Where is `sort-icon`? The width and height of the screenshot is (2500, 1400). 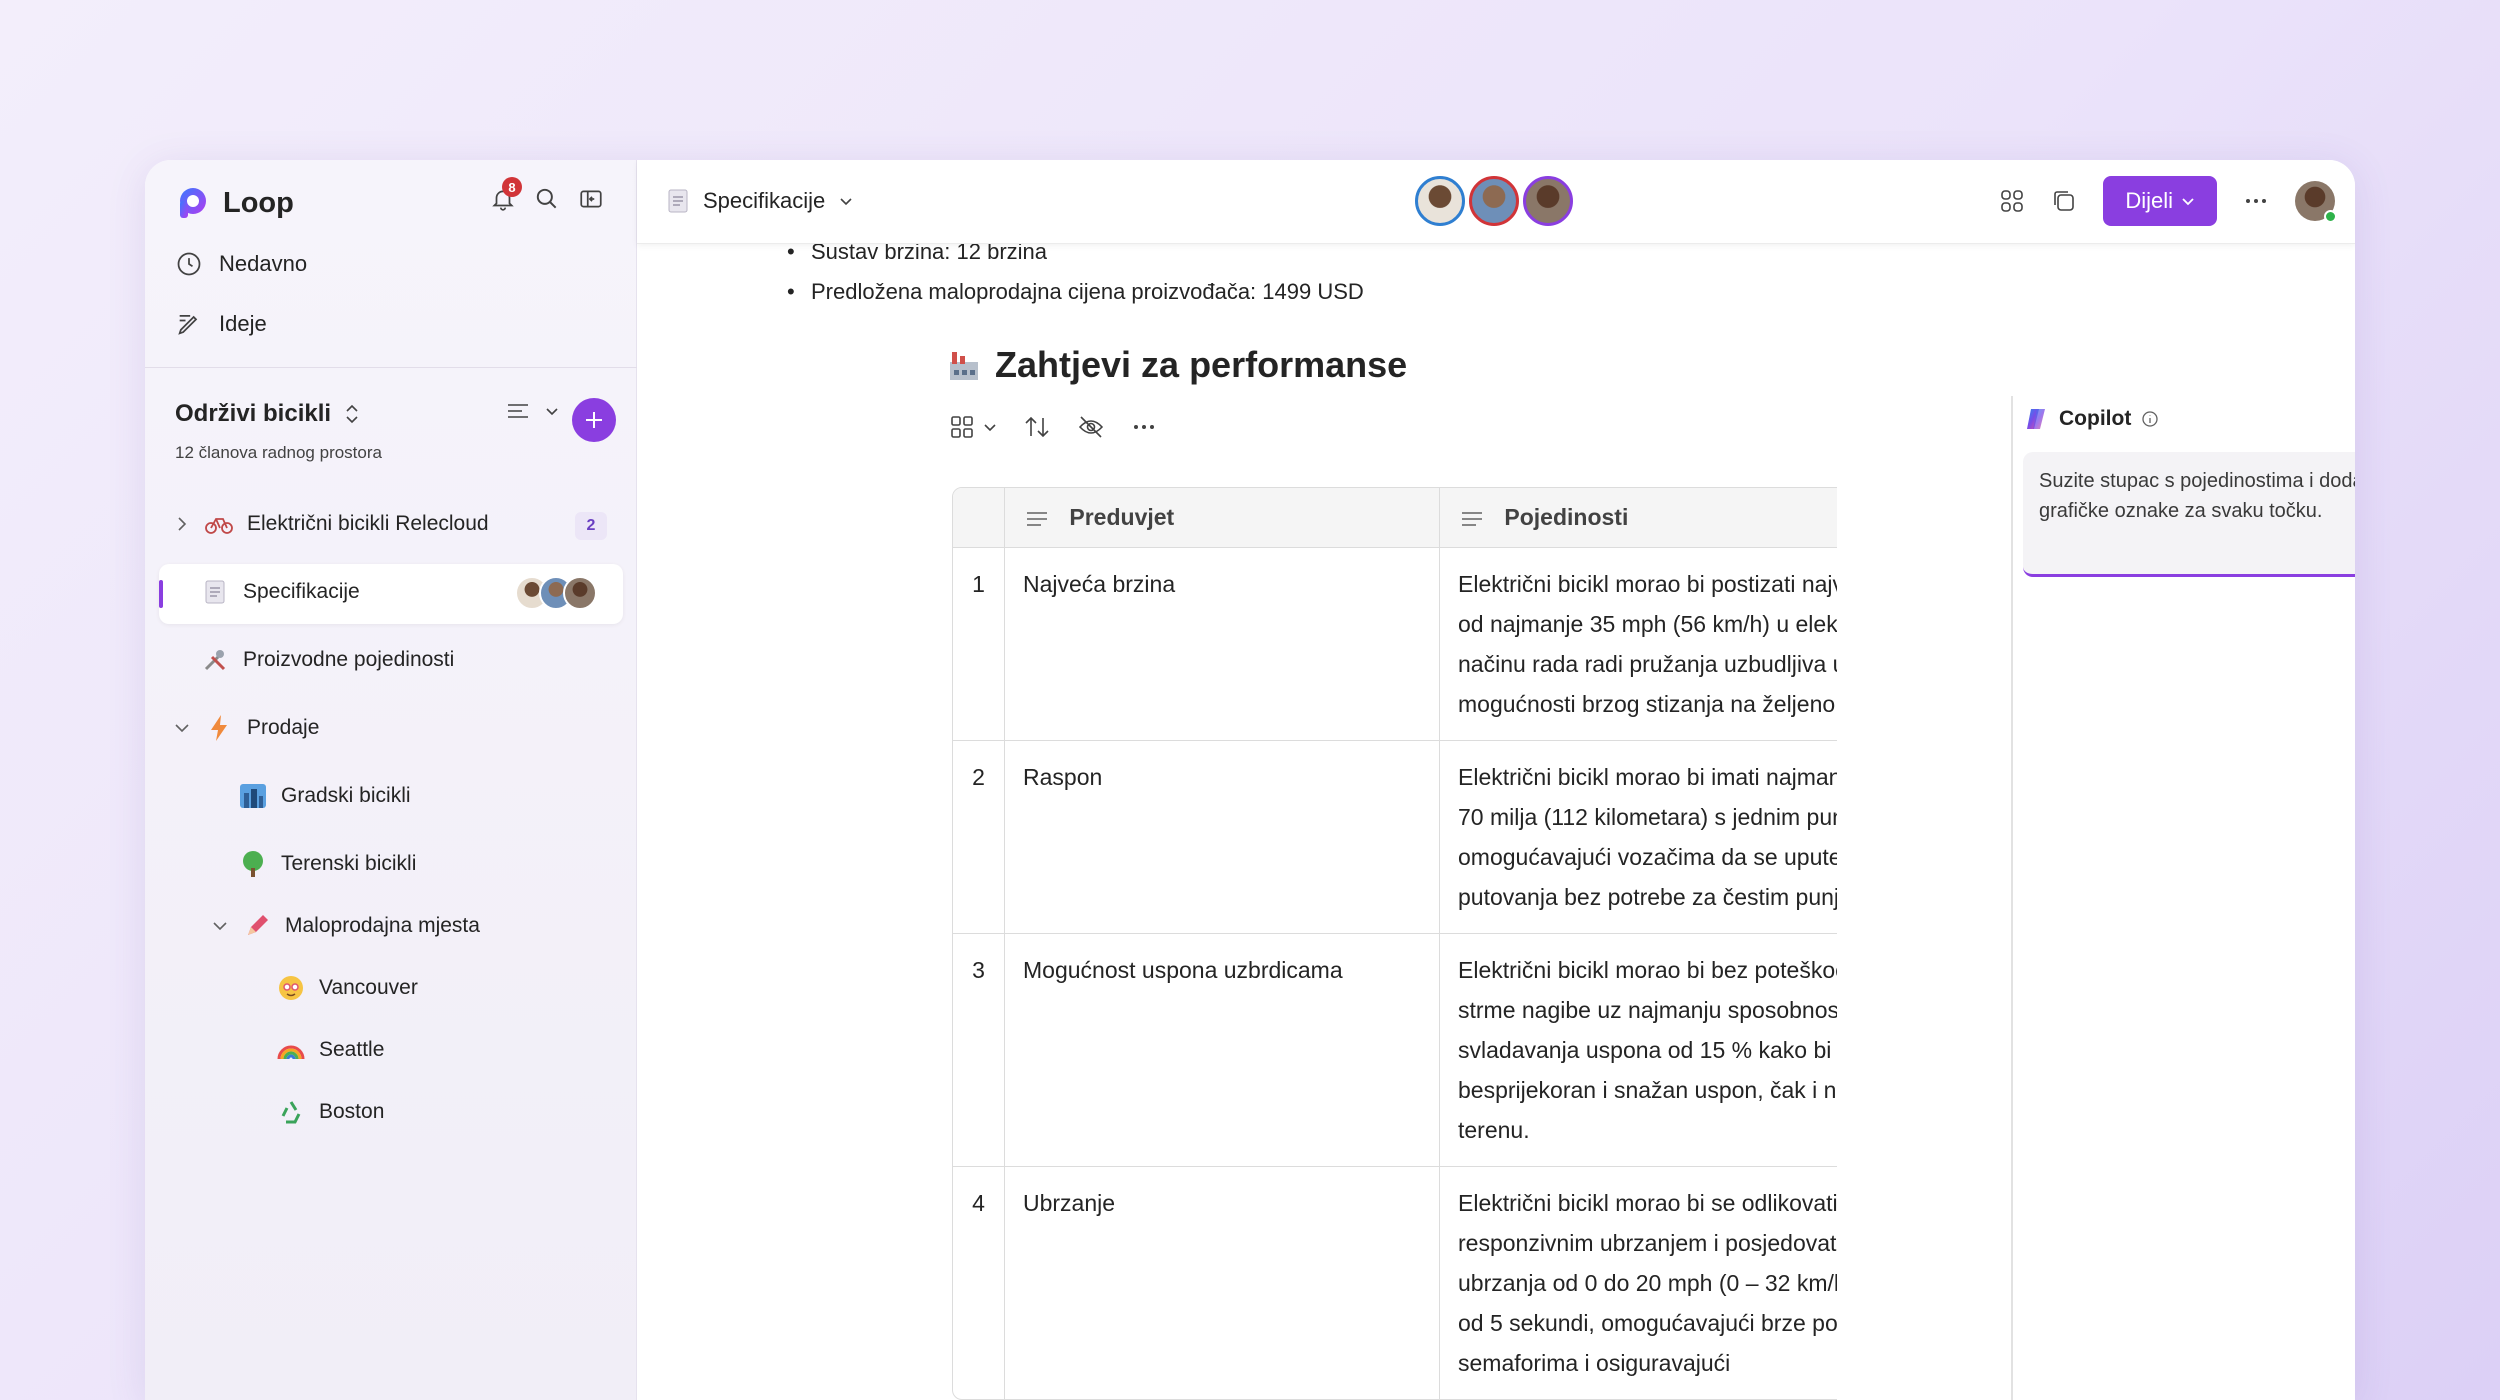 sort-icon is located at coordinates (1037, 427).